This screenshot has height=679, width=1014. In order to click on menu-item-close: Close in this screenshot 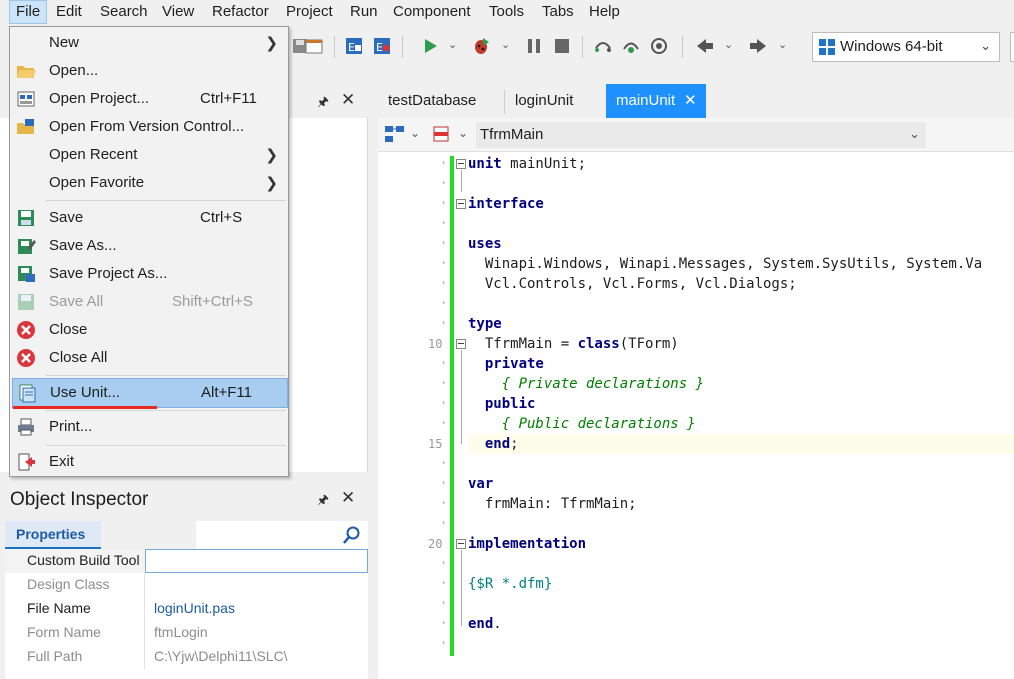, I will do `click(150, 330)`.